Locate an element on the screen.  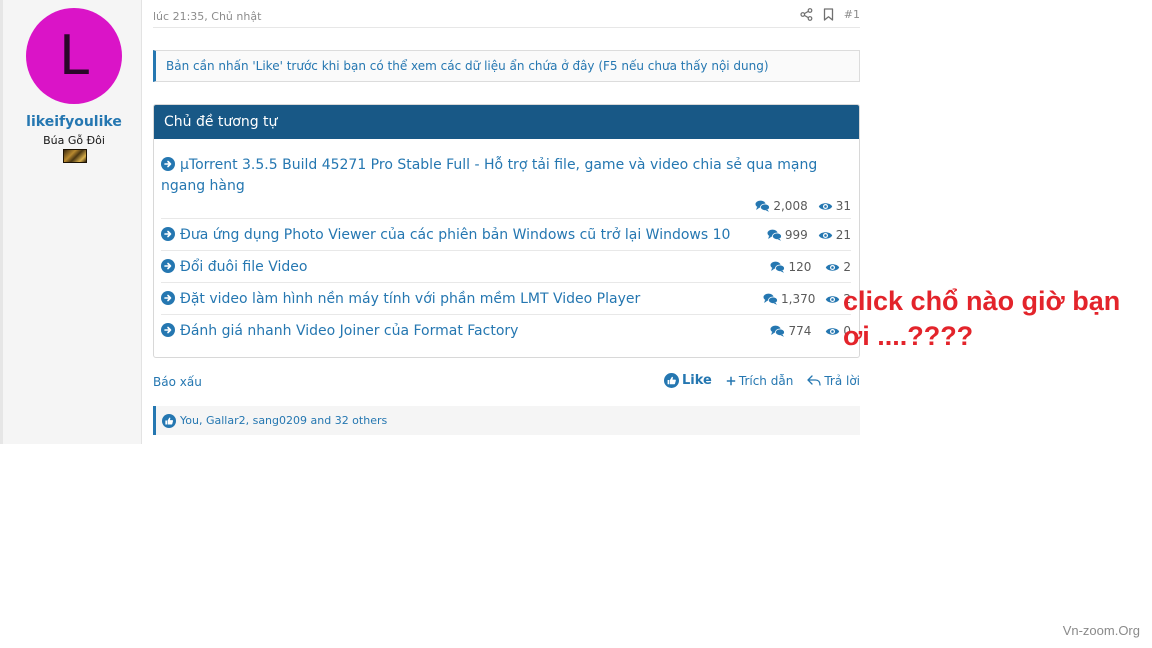
replies-stat: 774 is located at coordinates (790, 331).